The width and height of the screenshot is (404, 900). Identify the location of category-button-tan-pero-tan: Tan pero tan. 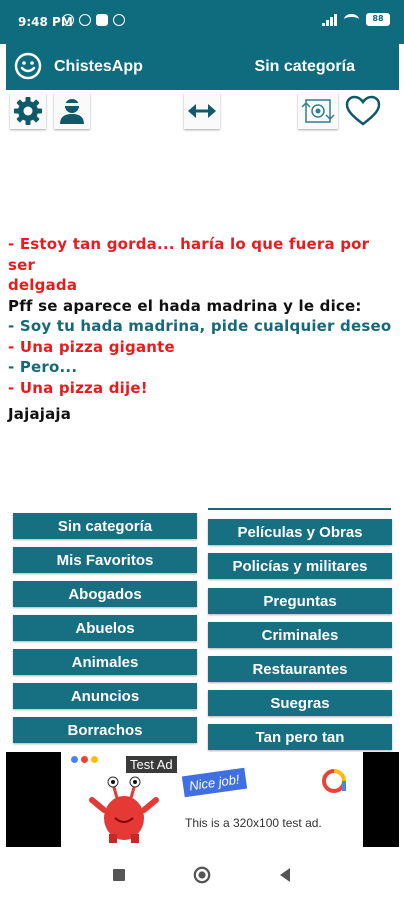
(300, 737).